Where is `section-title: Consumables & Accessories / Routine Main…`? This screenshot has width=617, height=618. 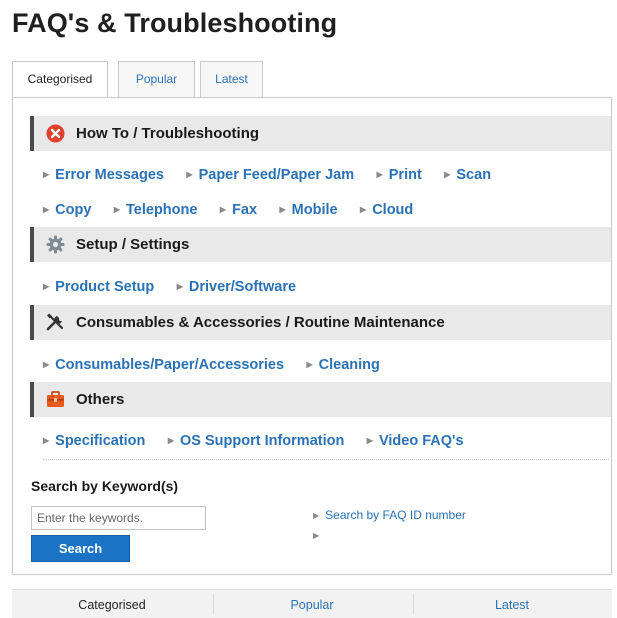 section-title: Consumables & Accessories / Routine Main… is located at coordinates (260, 322).